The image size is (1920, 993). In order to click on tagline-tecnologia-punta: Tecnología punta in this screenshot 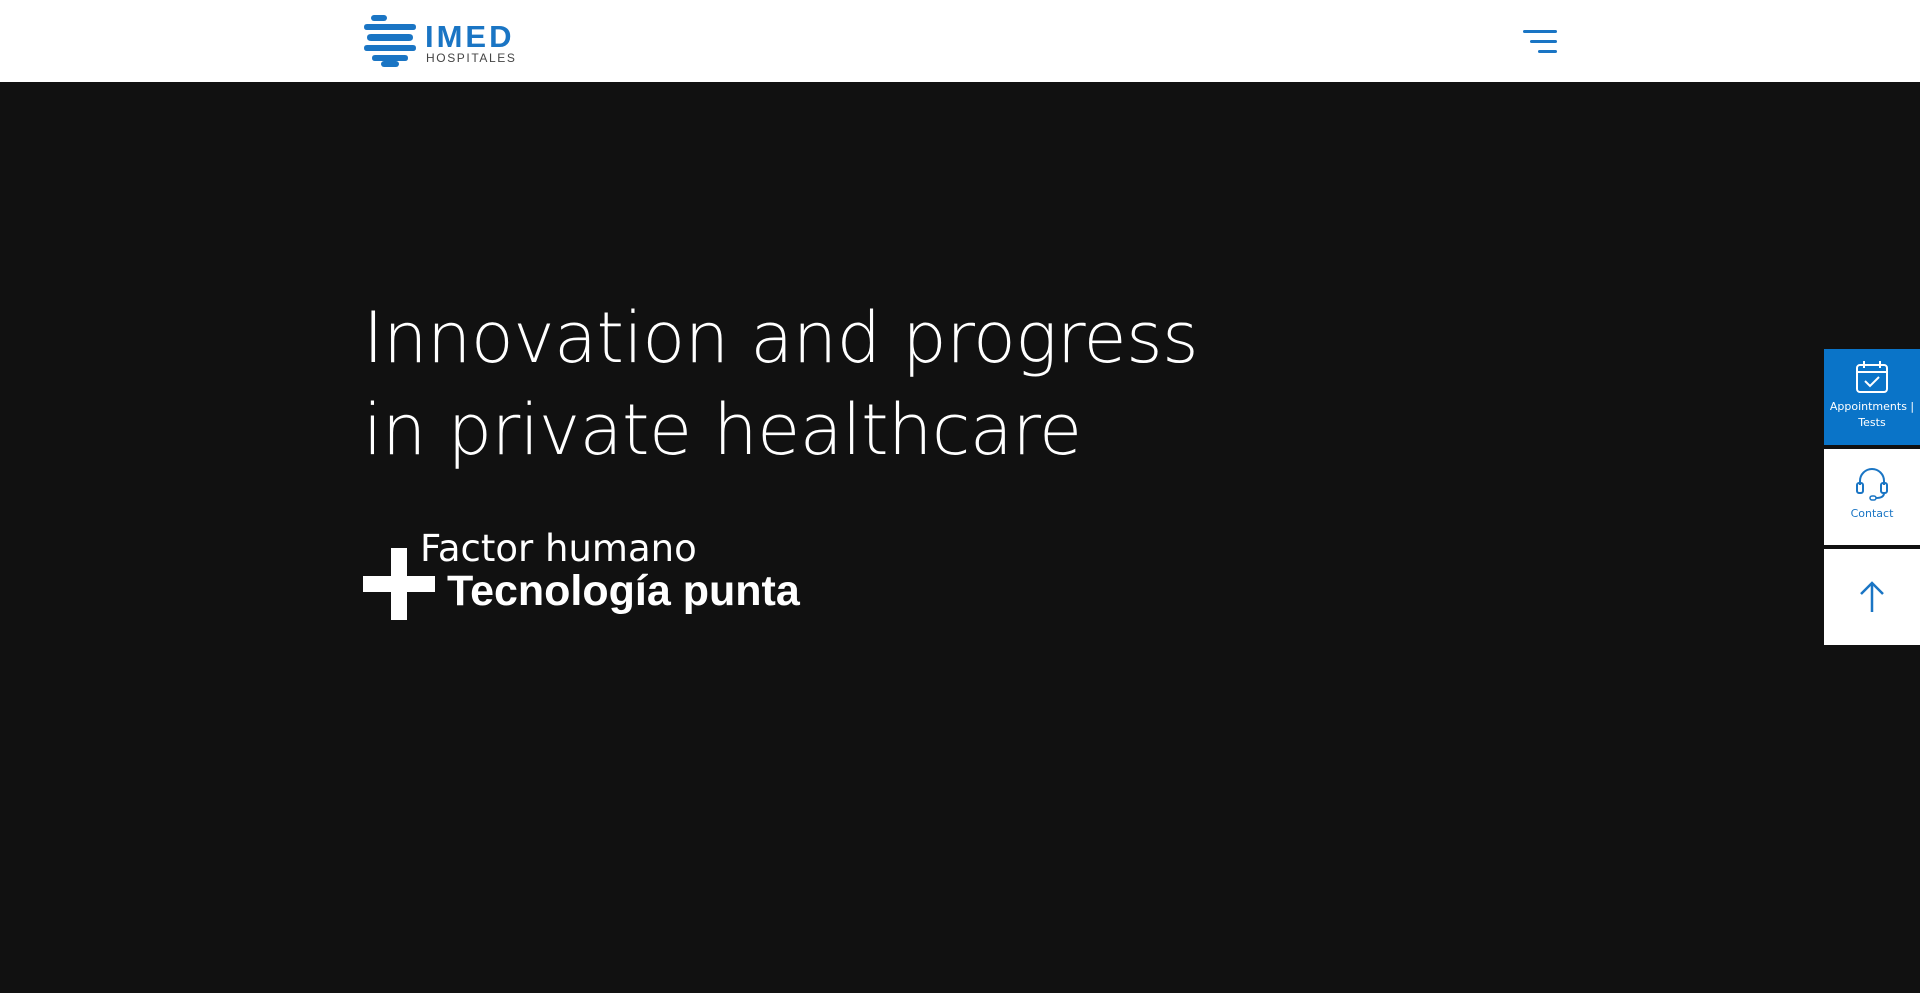, I will do `click(623, 591)`.